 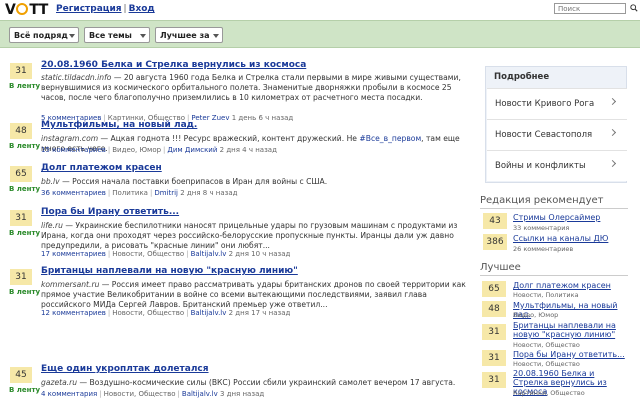 What do you see at coordinates (634, 8) in the screenshot?
I see `search-icon` at bounding box center [634, 8].